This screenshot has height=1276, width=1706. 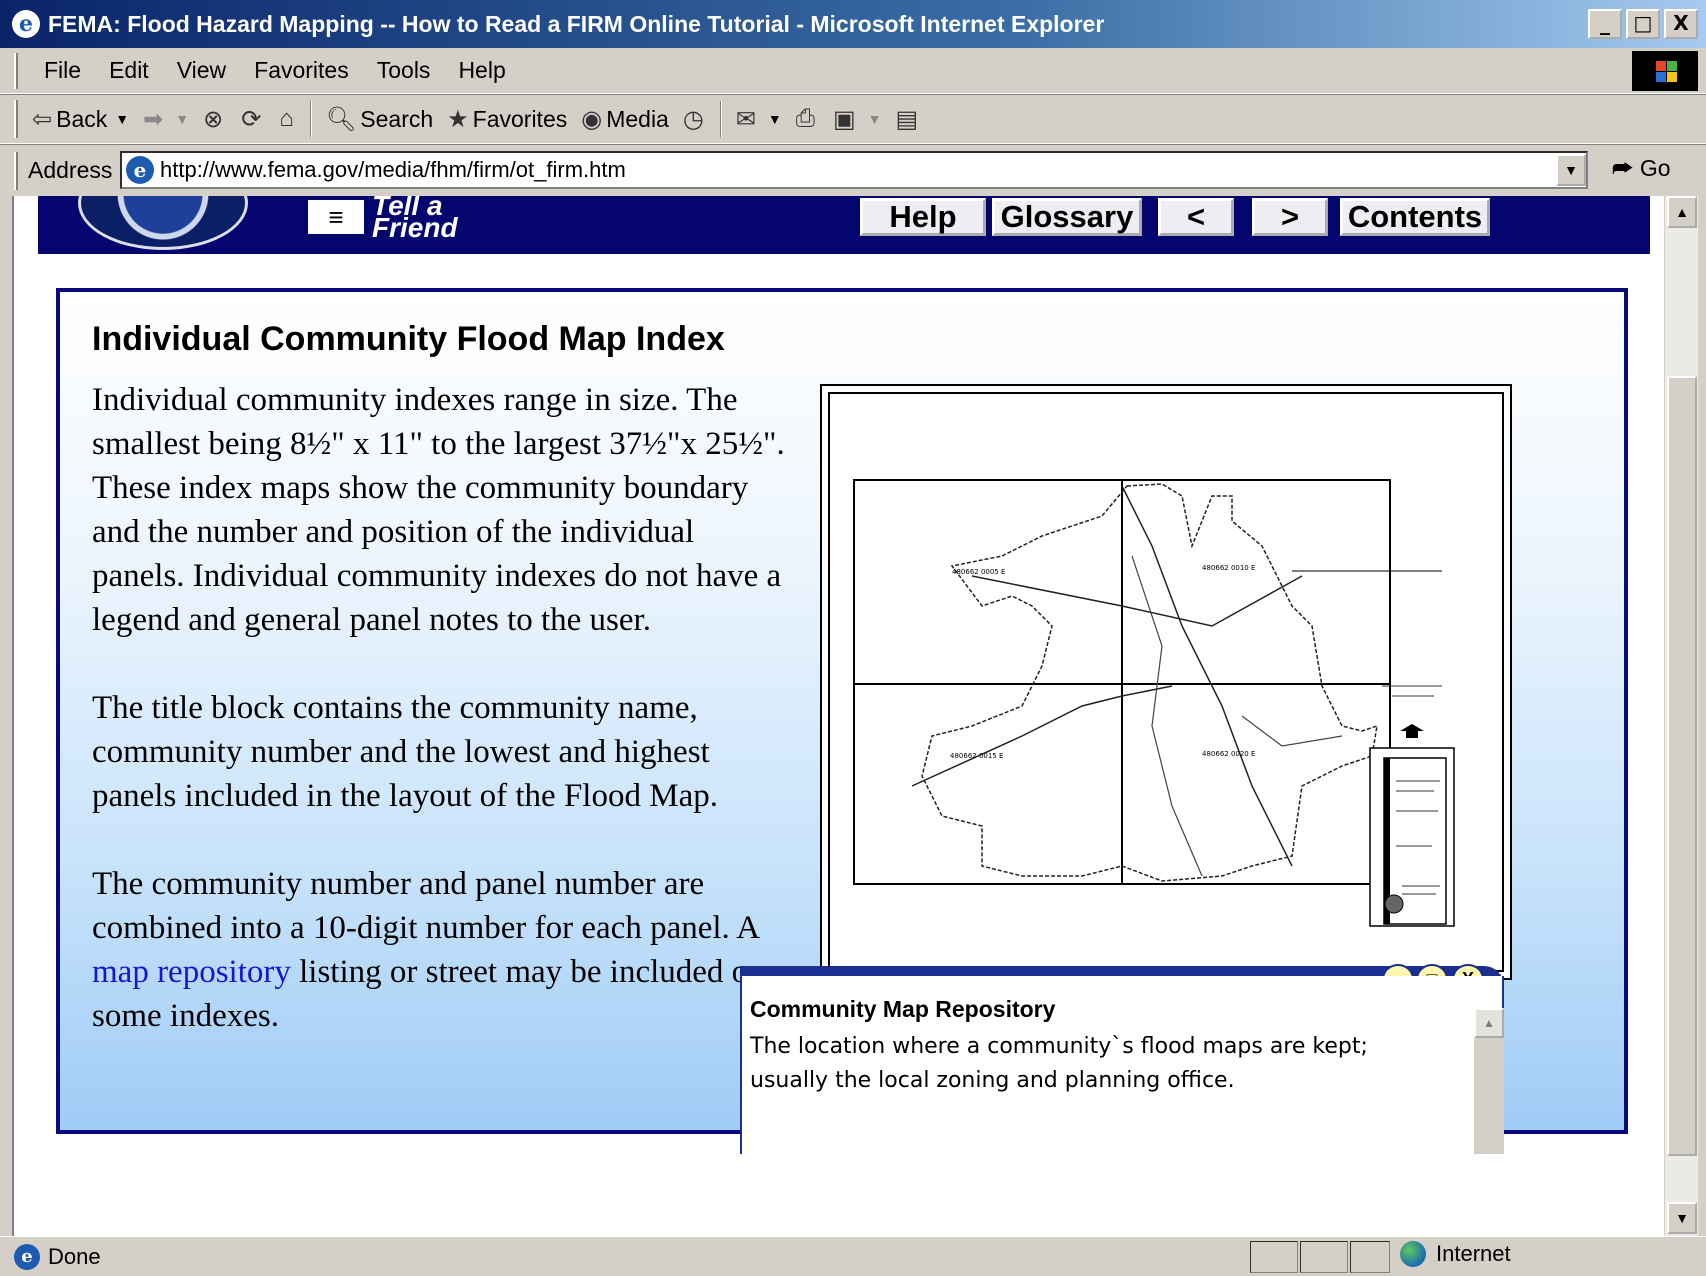 I want to click on windows-logo-icon, so click(x=1665, y=71).